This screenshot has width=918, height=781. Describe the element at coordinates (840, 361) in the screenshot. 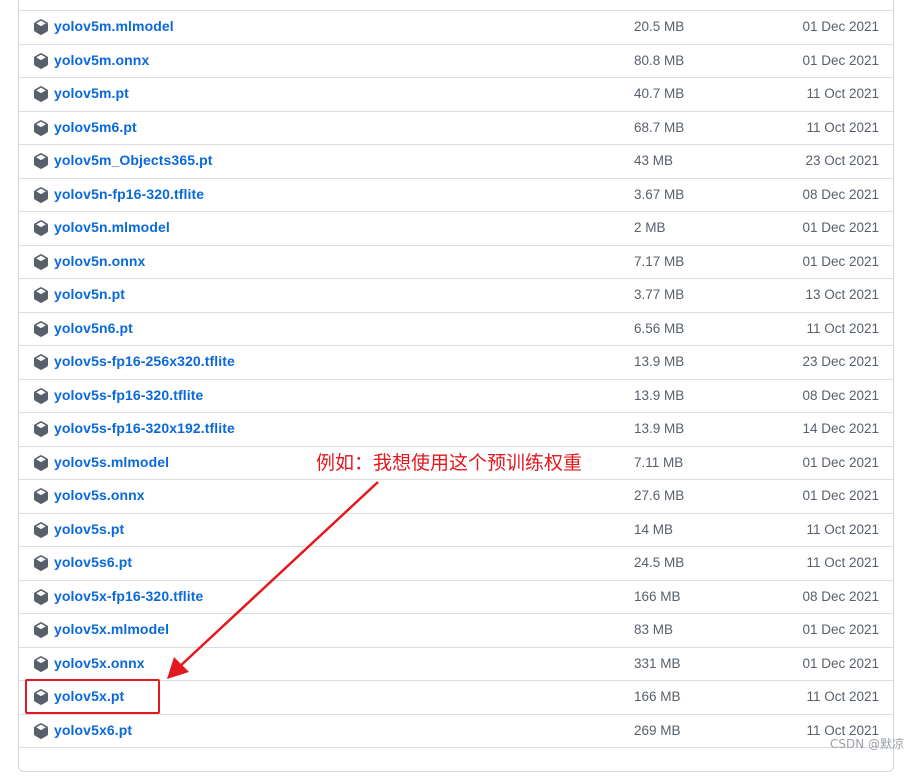

I see `asset-date: 23 Dec 2021` at that location.